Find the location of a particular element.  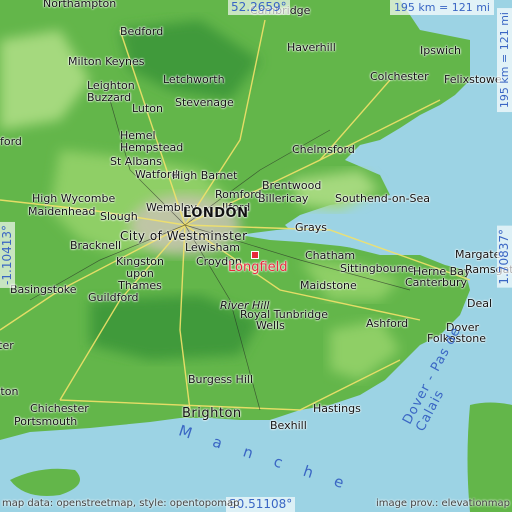

place-haverhill: Haverhill is located at coordinates (311, 47).